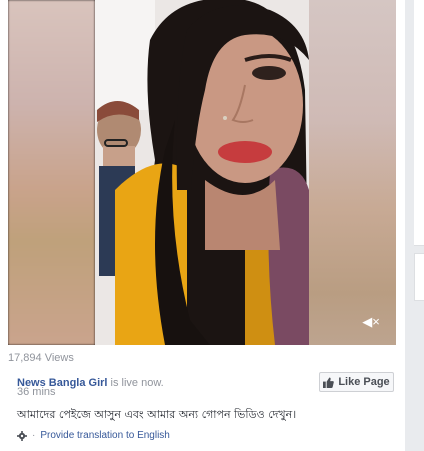 The width and height of the screenshot is (424, 451). Describe the element at coordinates (22, 435) in the screenshot. I see `gear-icon` at that location.